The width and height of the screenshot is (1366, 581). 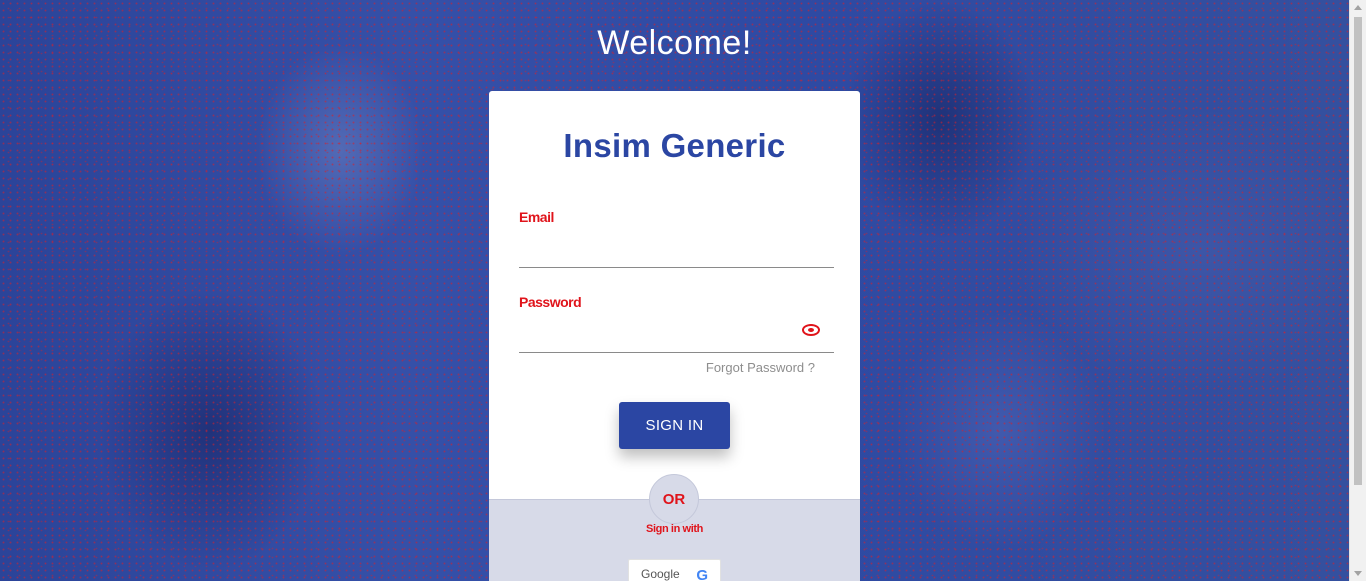 I want to click on email-field-group: Email, so click(x=676, y=238).